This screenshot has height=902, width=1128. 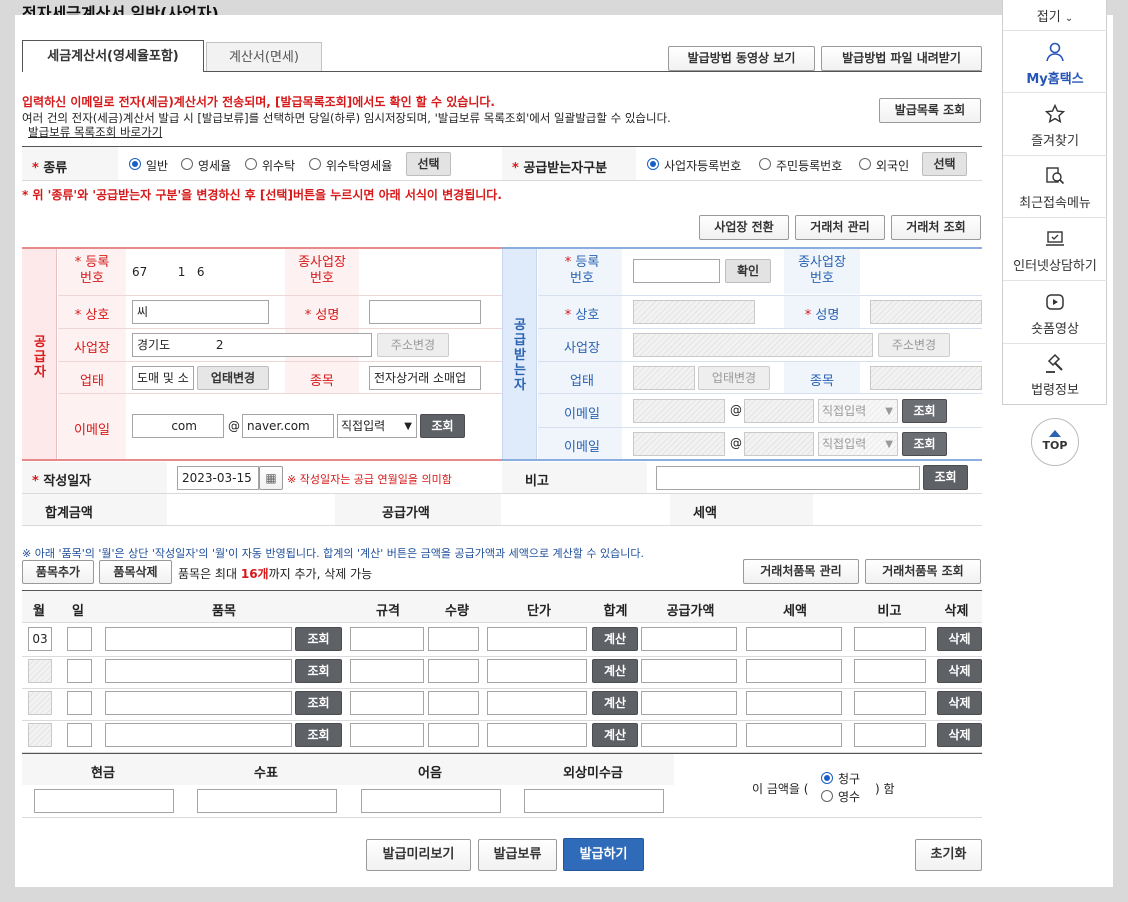 I want to click on type-radio-consign-zero, so click(x=315, y=164).